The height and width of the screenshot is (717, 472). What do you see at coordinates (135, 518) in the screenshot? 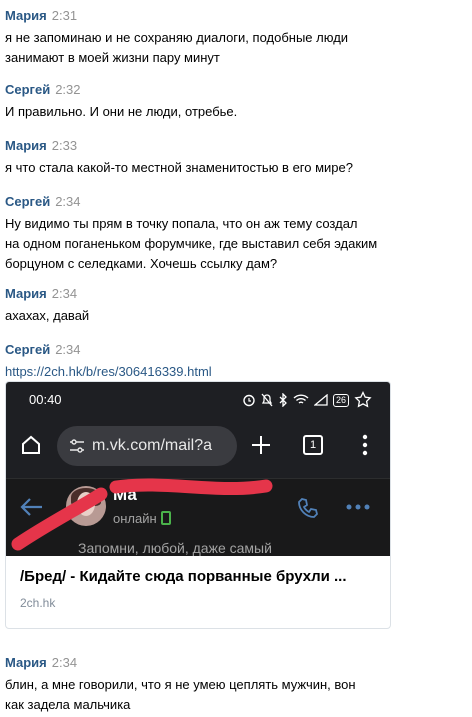
I see `online-status-text: онлайн` at bounding box center [135, 518].